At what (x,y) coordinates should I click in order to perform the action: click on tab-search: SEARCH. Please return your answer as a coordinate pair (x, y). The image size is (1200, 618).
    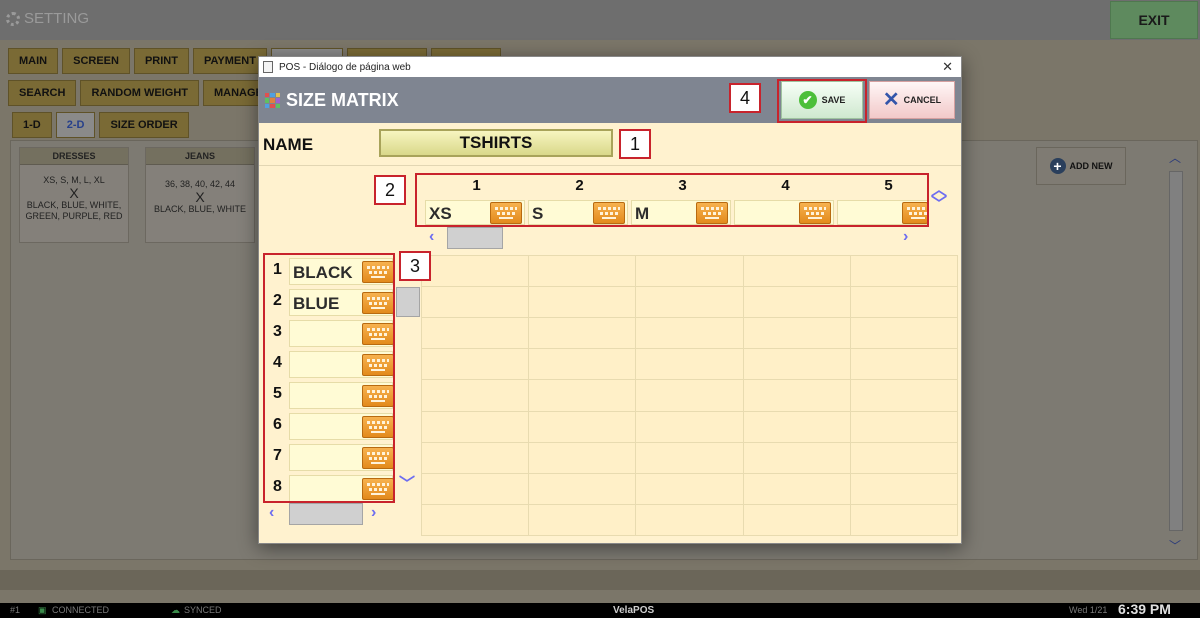
    Looking at the image, I should click on (42, 93).